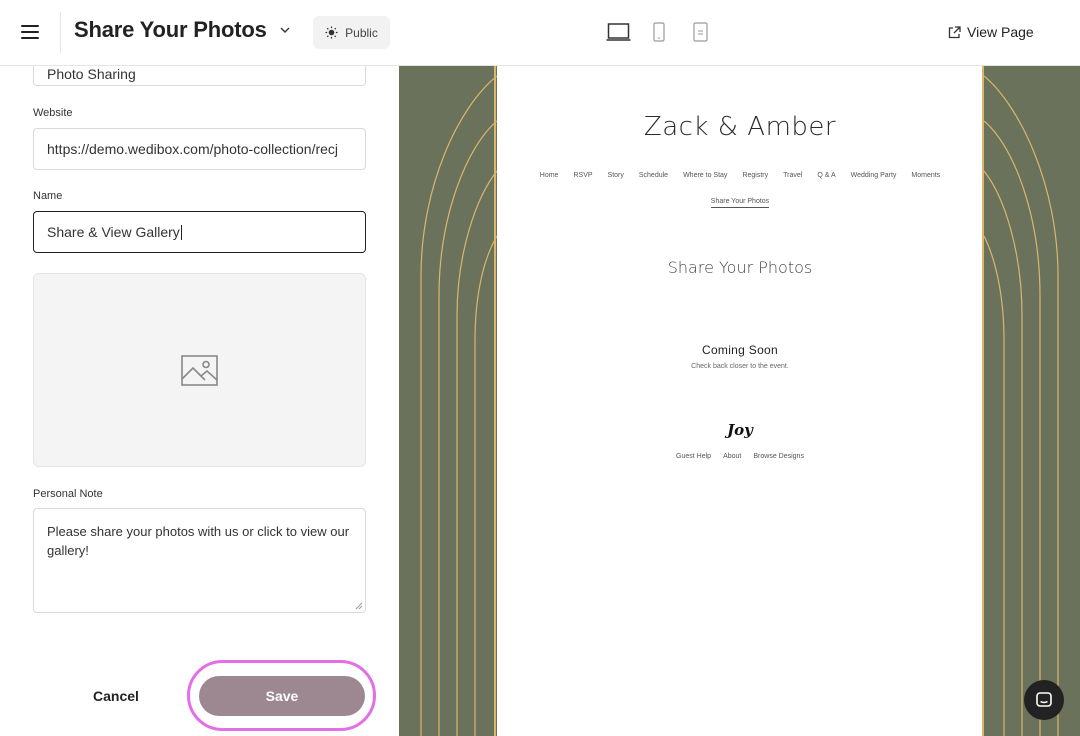 The height and width of the screenshot is (736, 1080). Describe the element at coordinates (755, 175) in the screenshot. I see `site-nav-item: Registry` at that location.